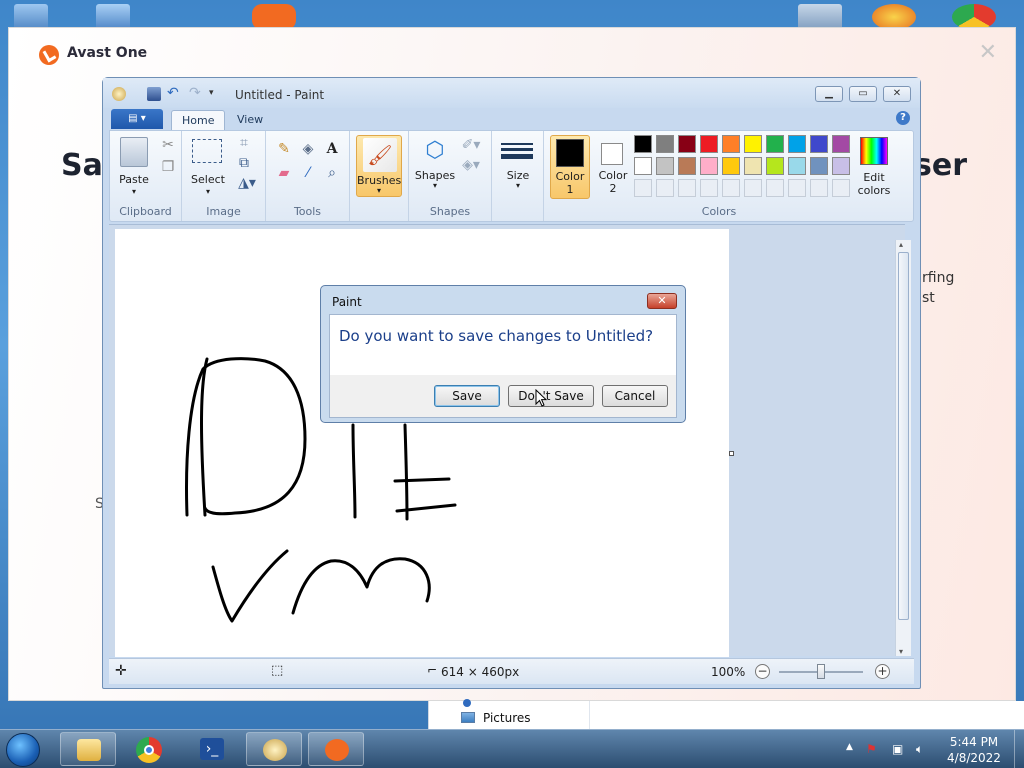  What do you see at coordinates (662, 301) in the screenshot?
I see `dialog-close-button: ✕` at bounding box center [662, 301].